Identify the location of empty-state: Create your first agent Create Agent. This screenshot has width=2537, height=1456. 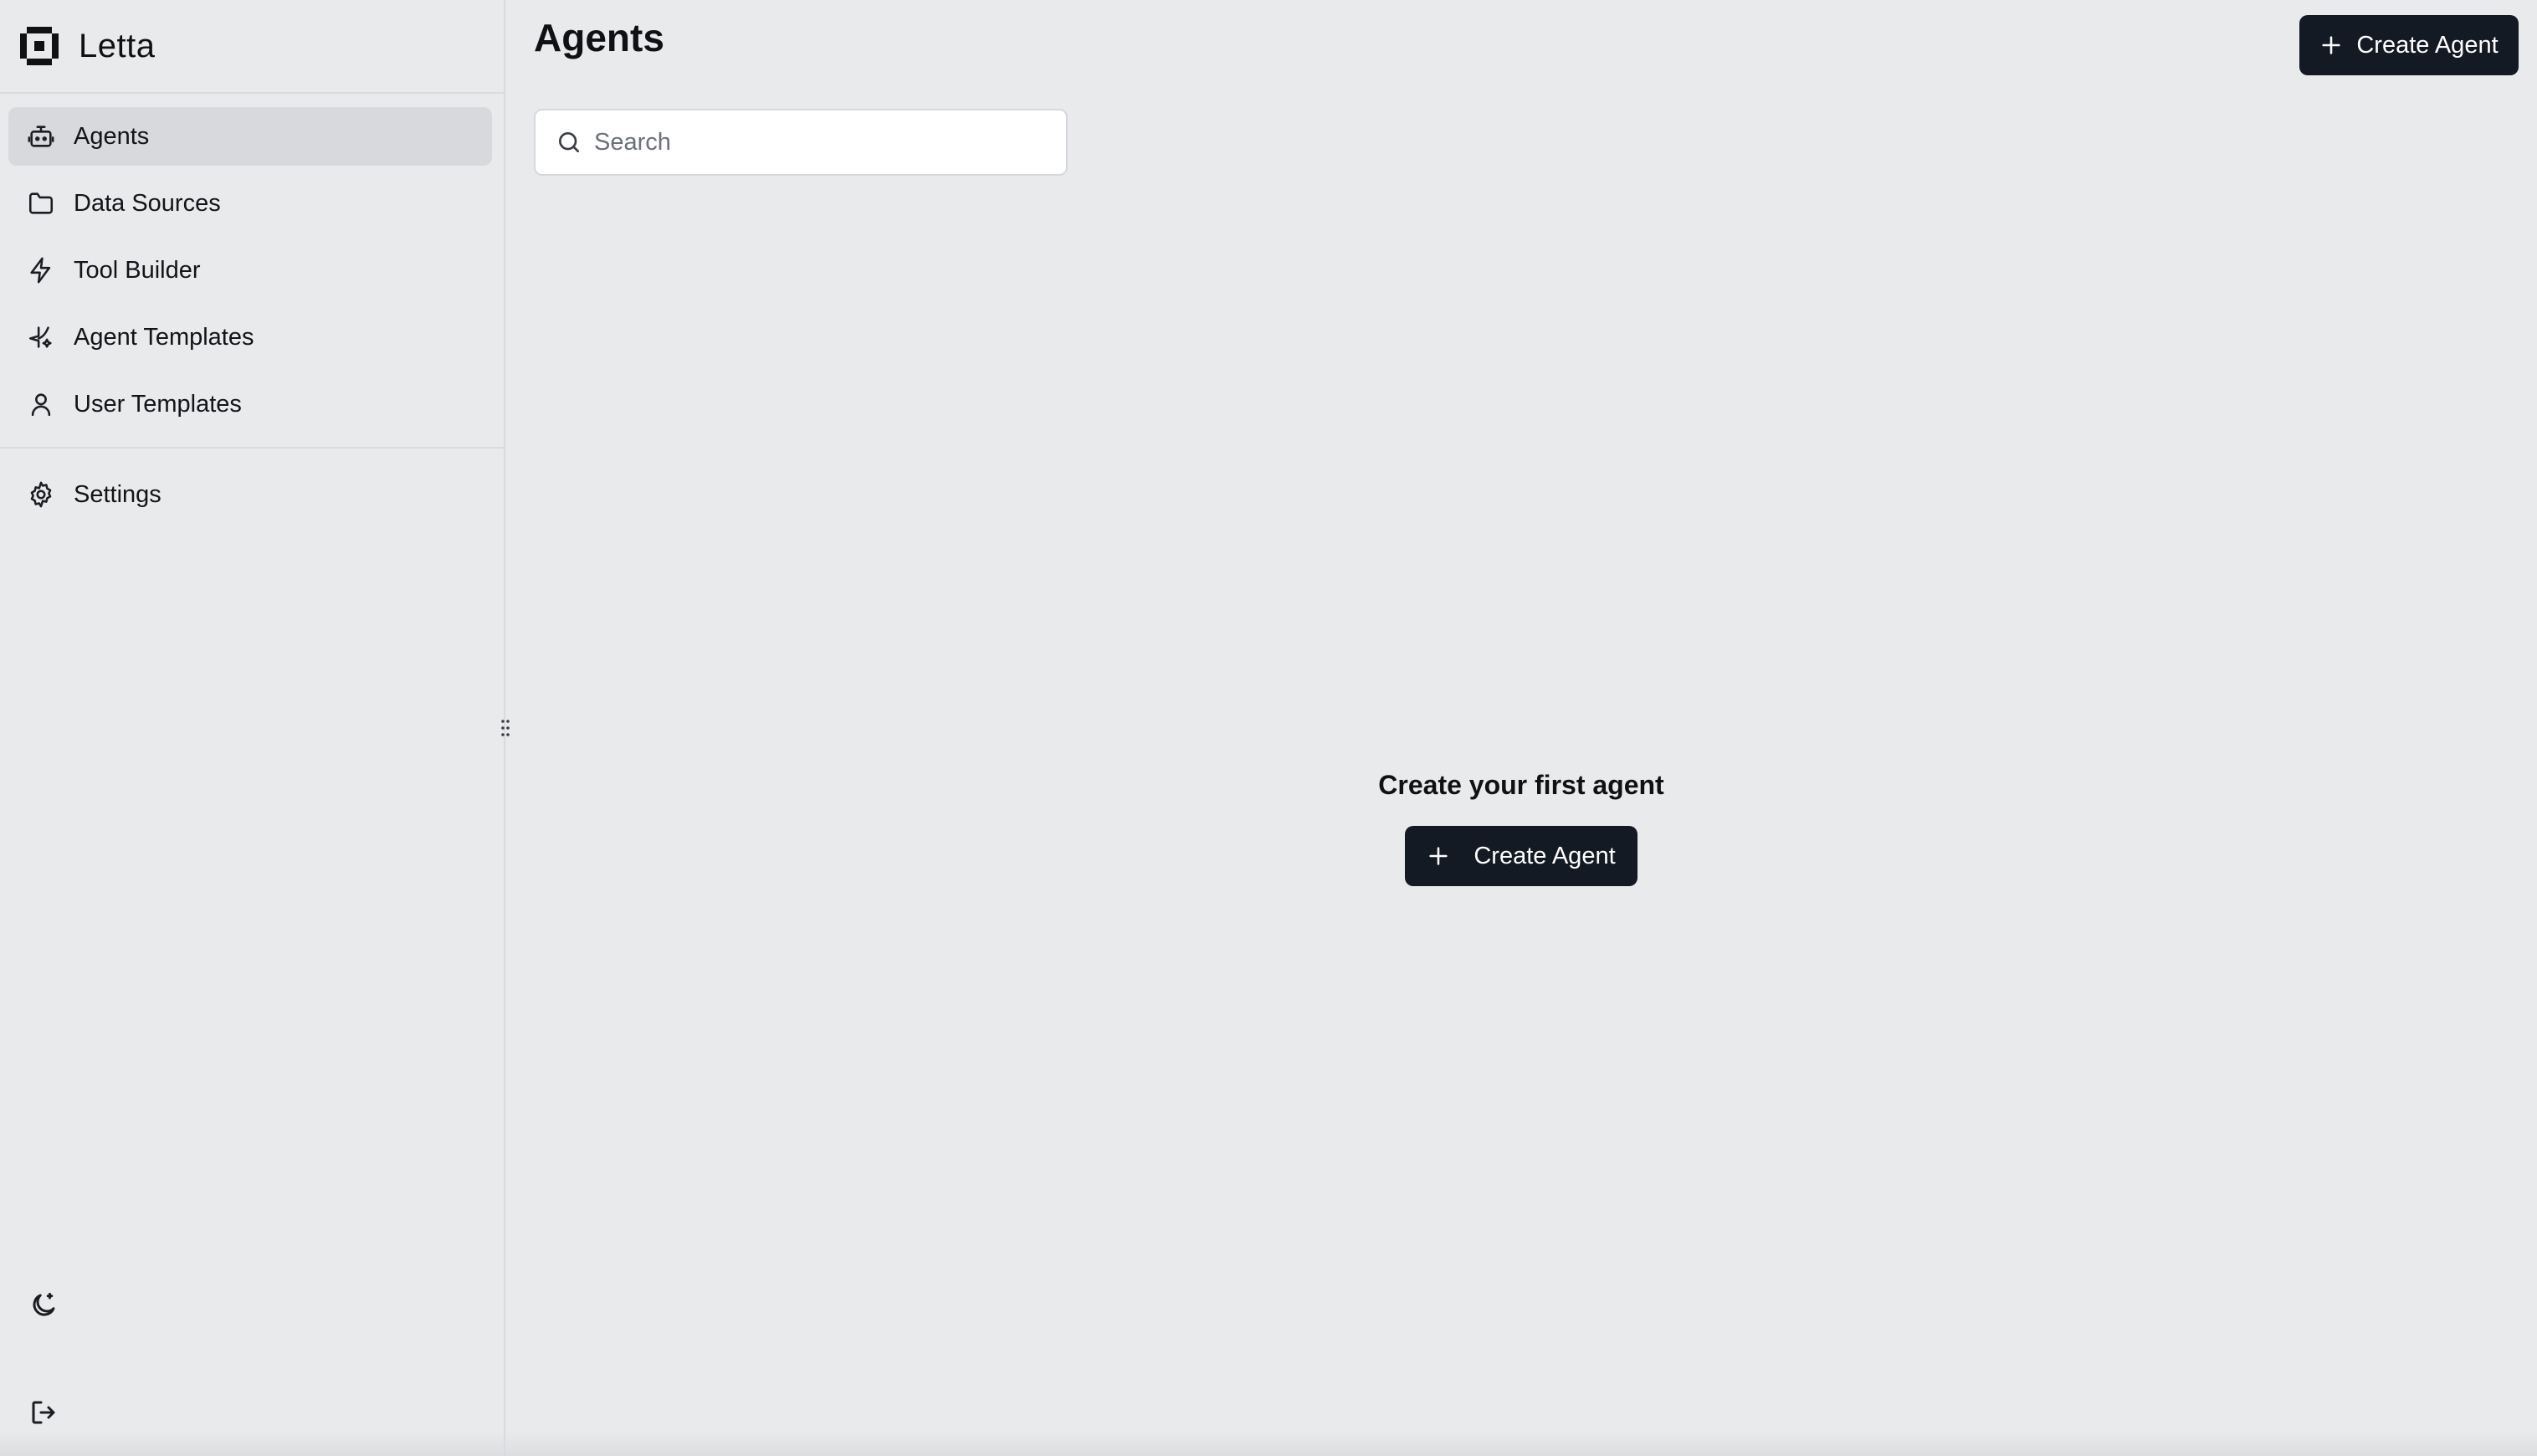
(1521, 828).